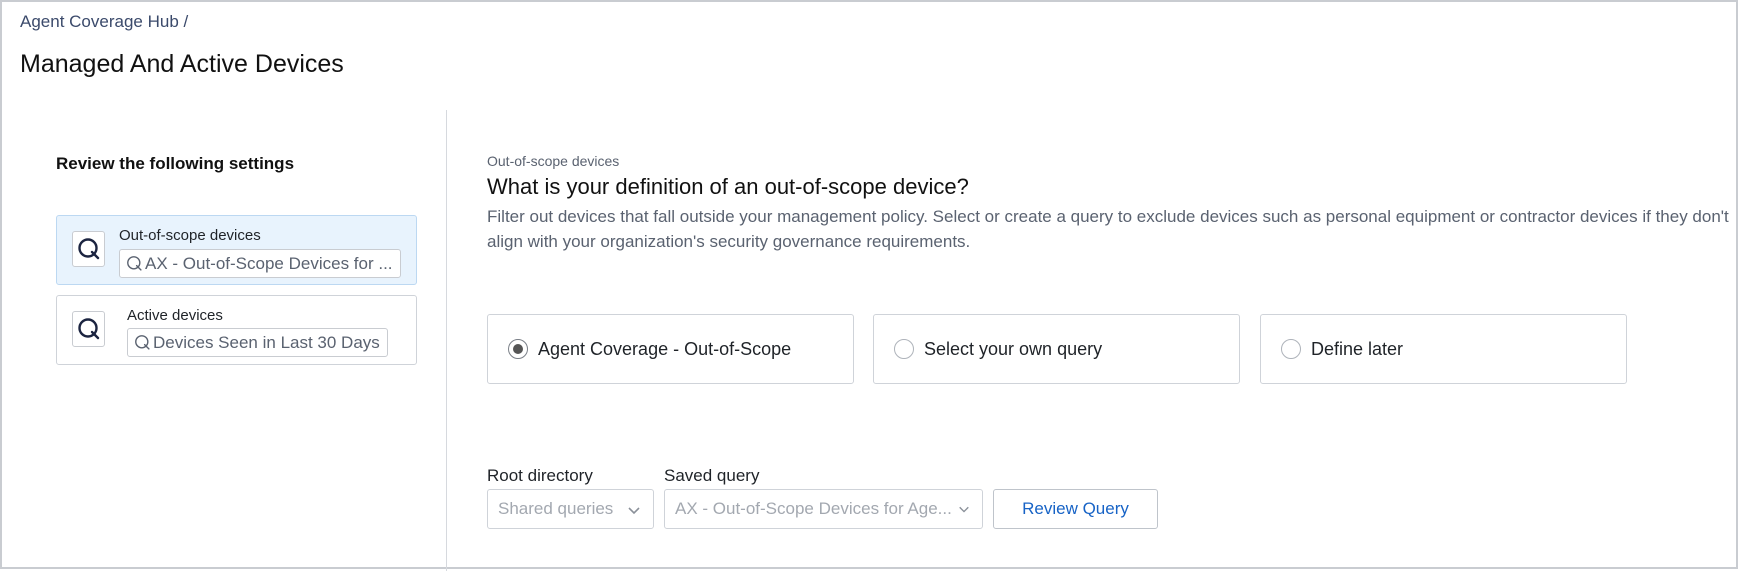 This screenshot has width=1738, height=571. What do you see at coordinates (1357, 348) in the screenshot?
I see `option-label: Define later` at bounding box center [1357, 348].